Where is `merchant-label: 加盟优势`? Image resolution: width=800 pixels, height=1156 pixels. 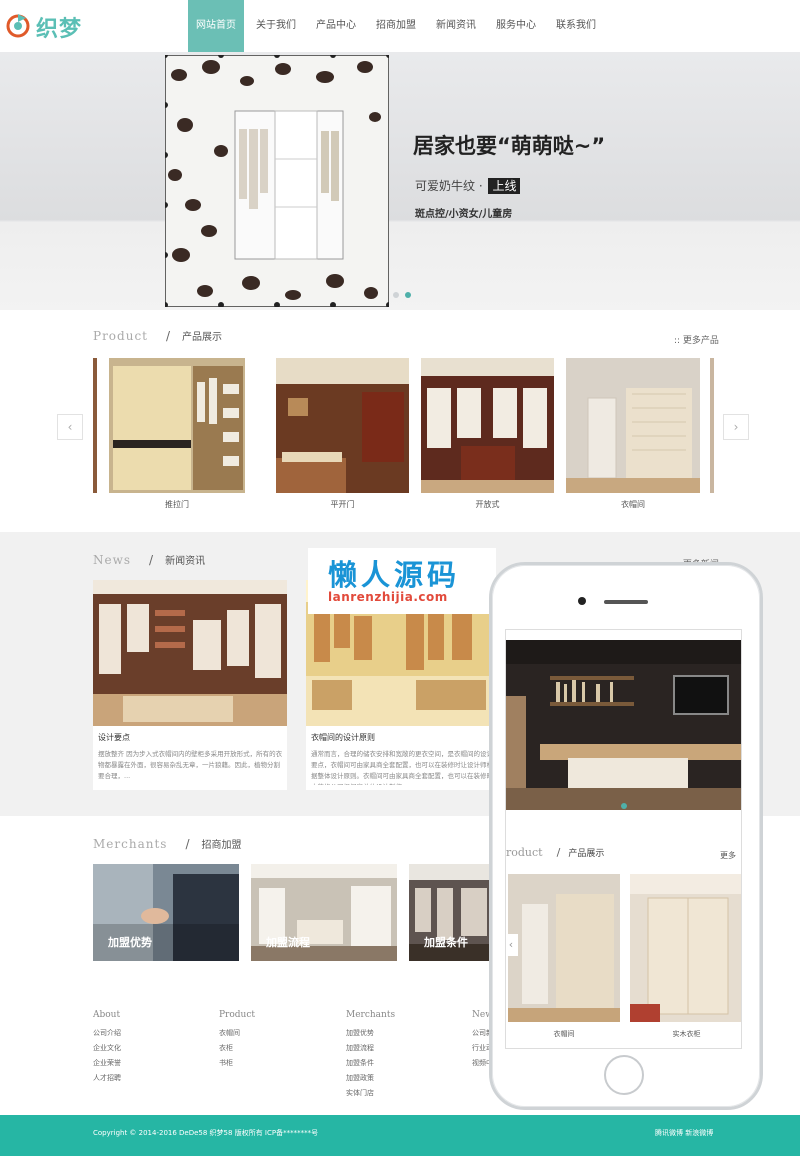 merchant-label: 加盟优势 is located at coordinates (130, 942).